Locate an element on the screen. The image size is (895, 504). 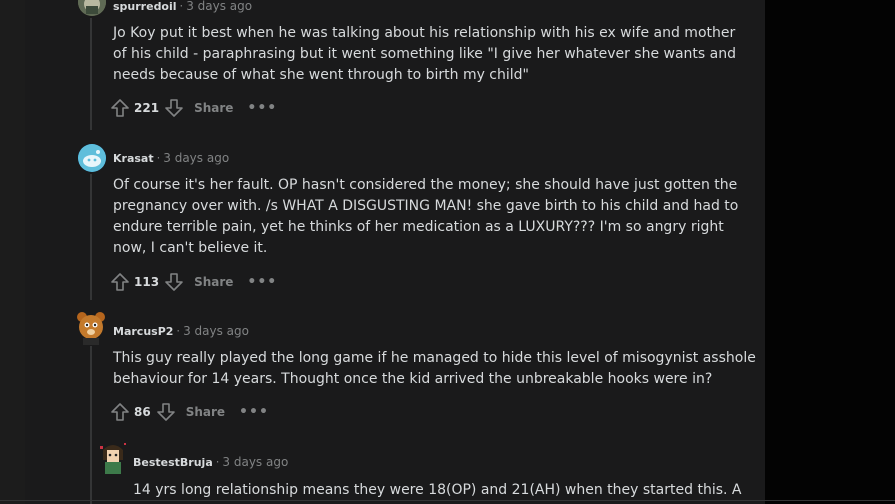
comment-meta: Krasat · 3 days ago is located at coordinates (171, 158).